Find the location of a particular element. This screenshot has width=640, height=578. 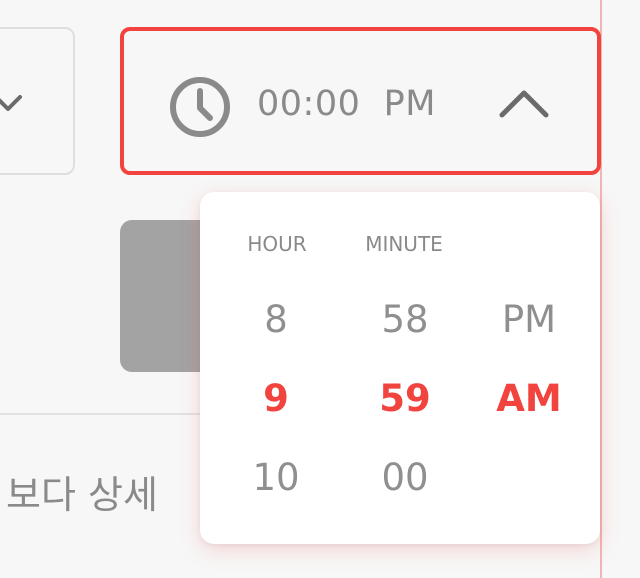

minute-option: 00 is located at coordinates (405, 478).